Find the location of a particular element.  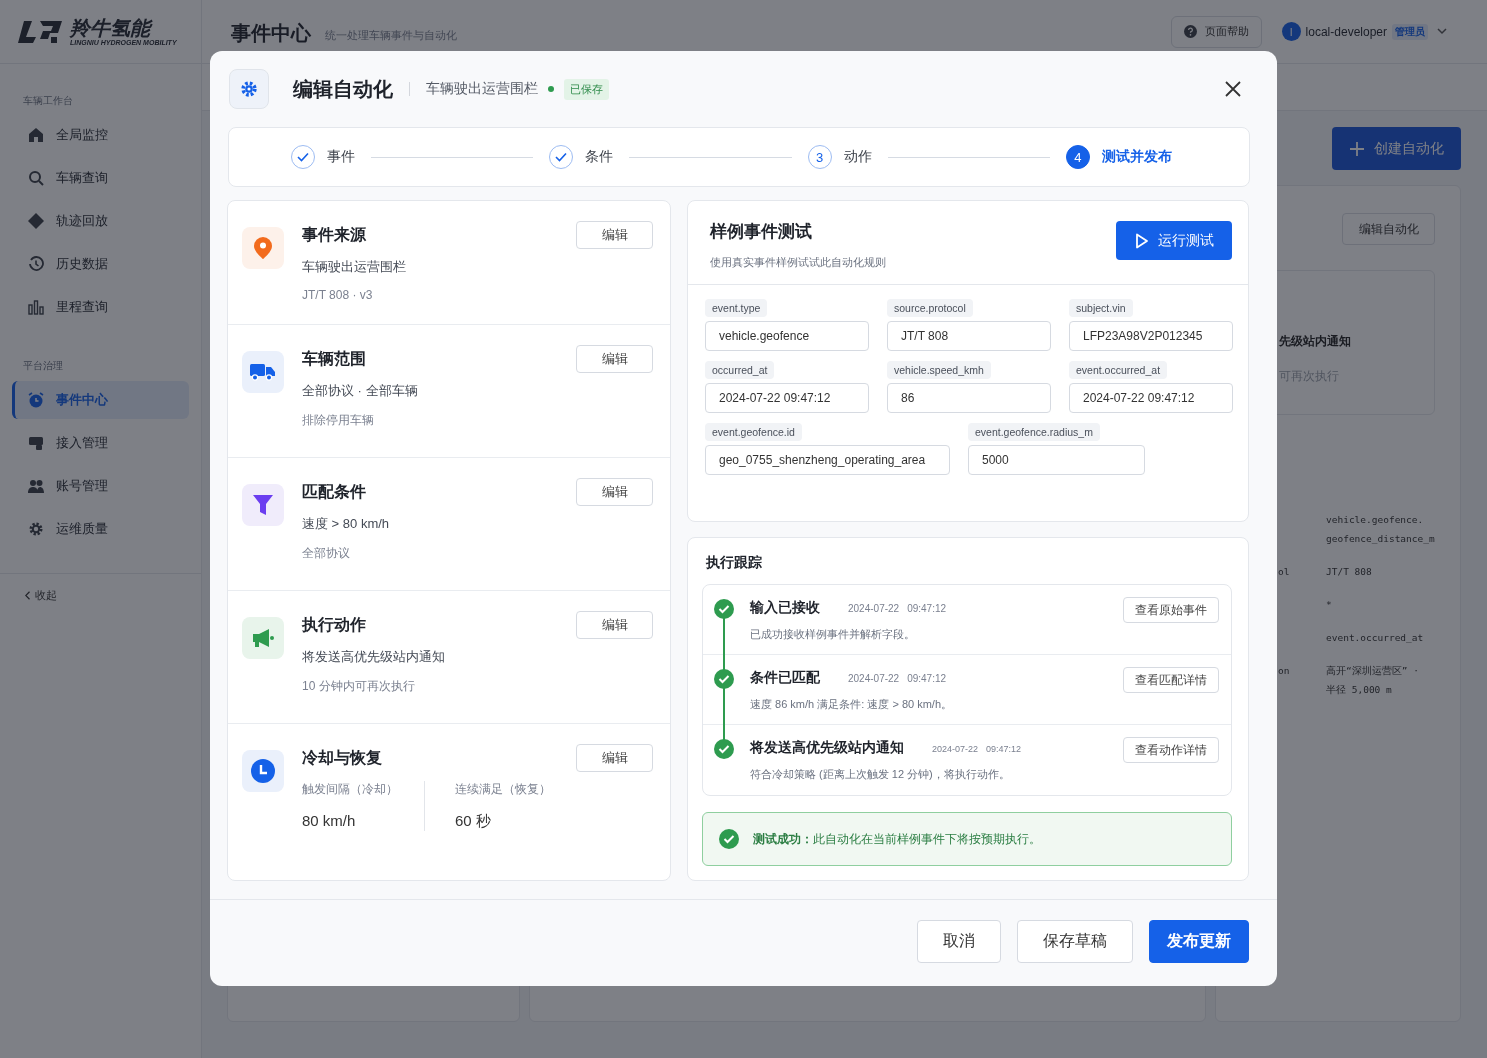

location-pin-icon is located at coordinates (263, 248).